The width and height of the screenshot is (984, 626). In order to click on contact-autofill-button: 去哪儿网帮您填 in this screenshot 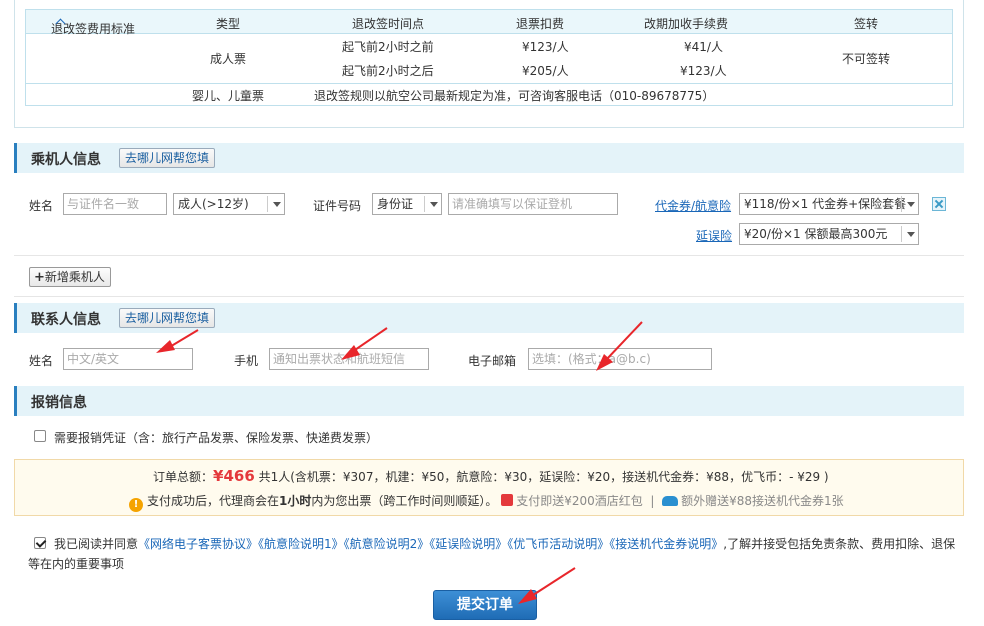, I will do `click(167, 318)`.